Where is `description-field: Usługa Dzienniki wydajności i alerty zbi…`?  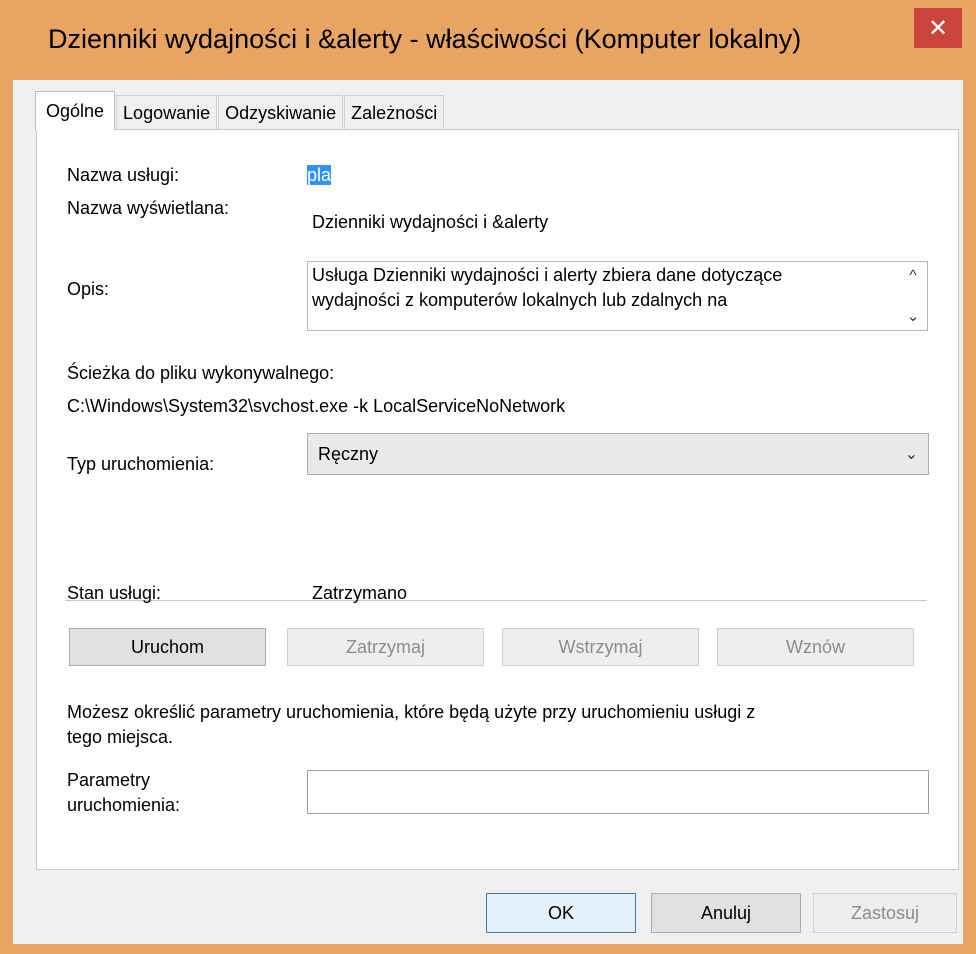 description-field: Usługa Dzienniki wydajności i alerty zbi… is located at coordinates (617, 296).